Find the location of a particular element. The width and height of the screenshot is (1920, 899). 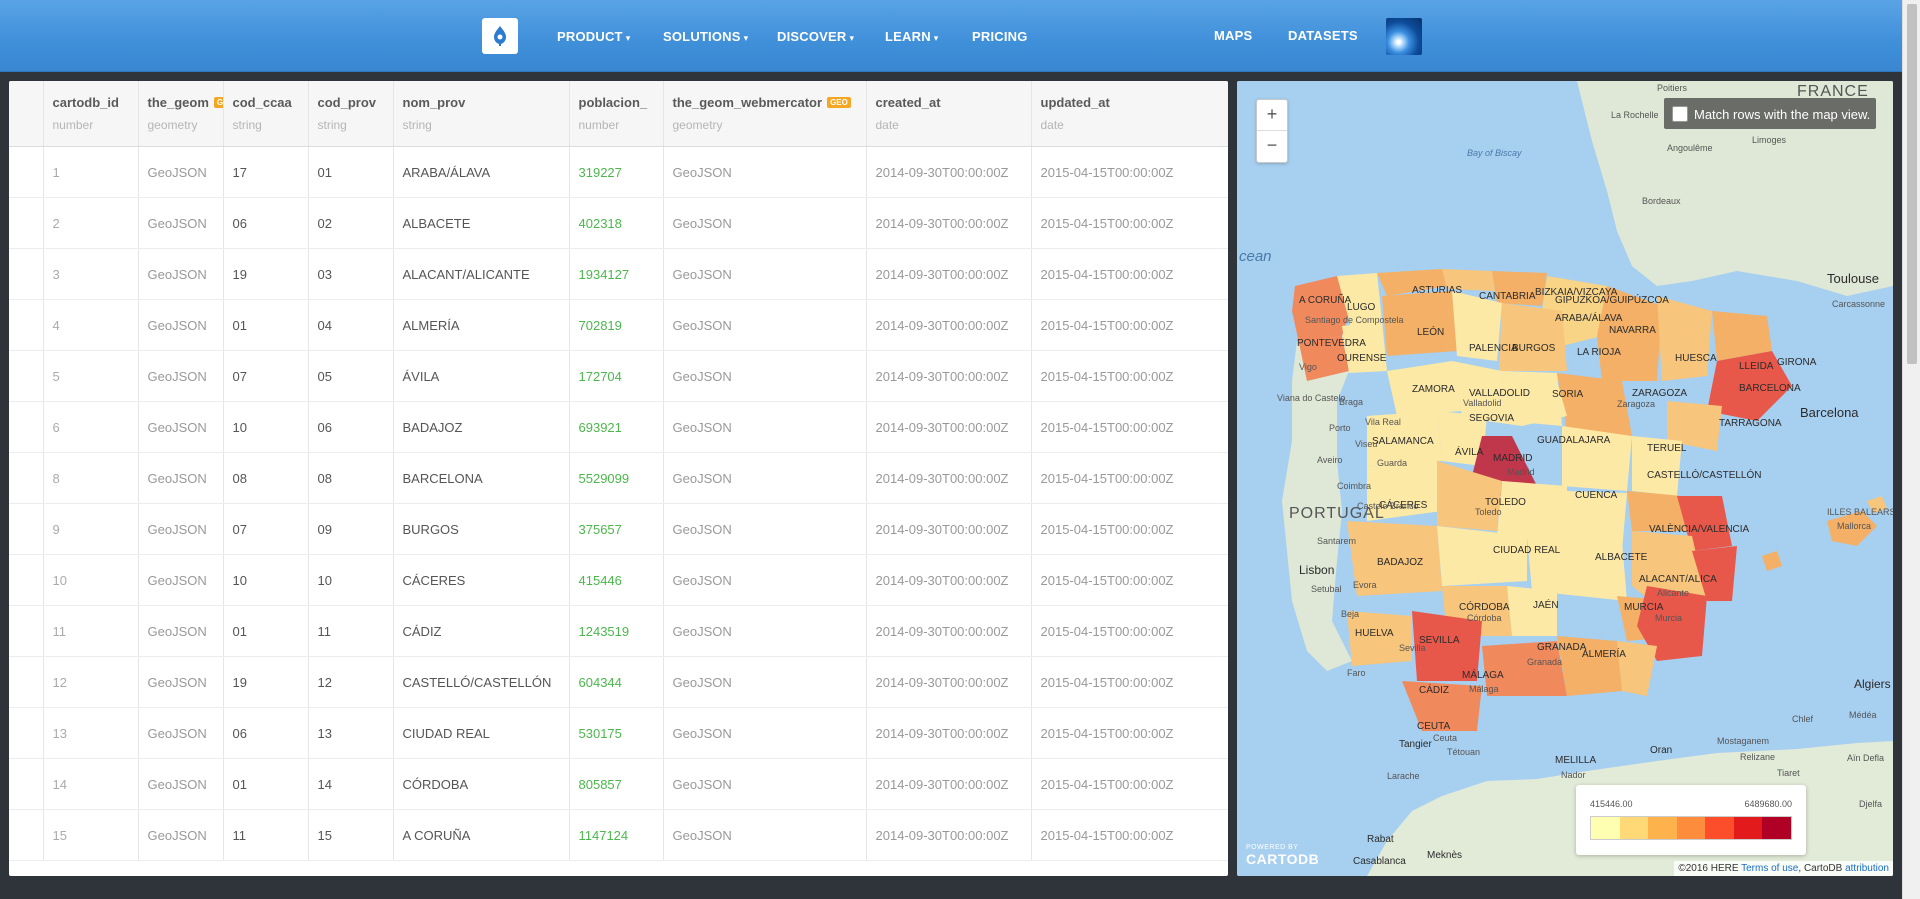

nav-learn: LEARN ▾ is located at coordinates (912, 36).